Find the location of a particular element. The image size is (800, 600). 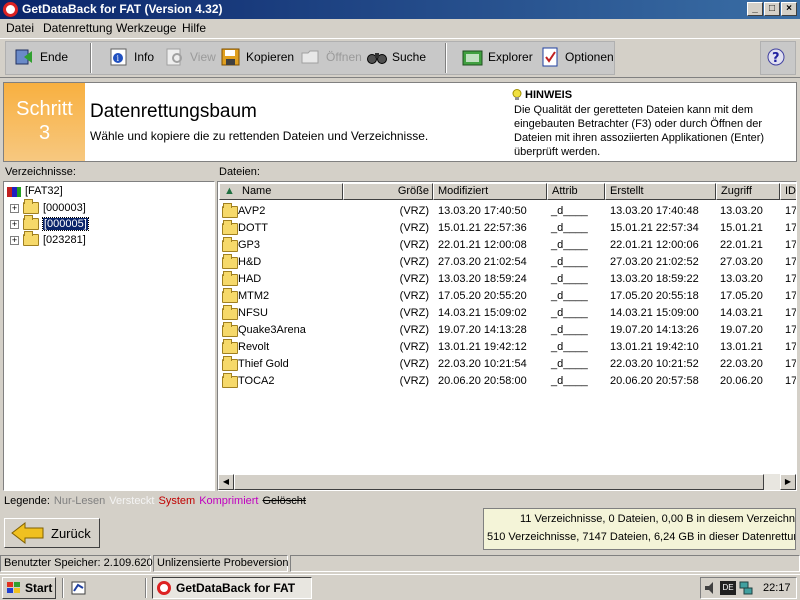

title-bar: GetDataBack for FAT (Version 4.32) _ □ × is located at coordinates (400, 9).